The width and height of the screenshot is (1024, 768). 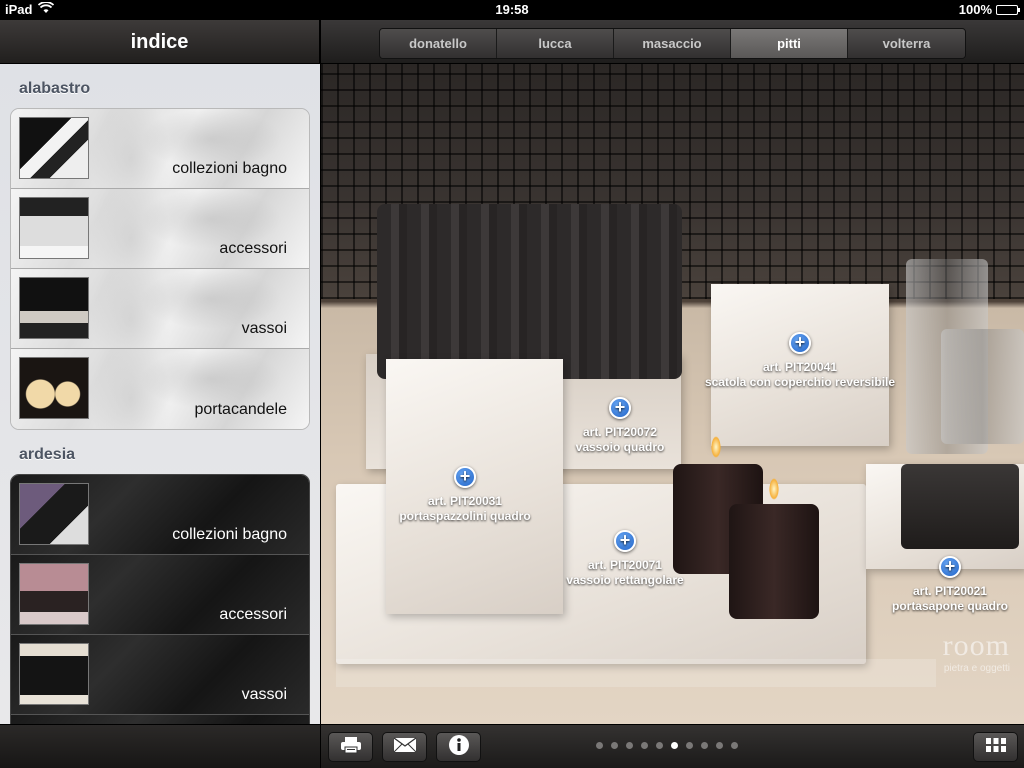 I want to click on tab-lucca: lucca, so click(x=555, y=43).